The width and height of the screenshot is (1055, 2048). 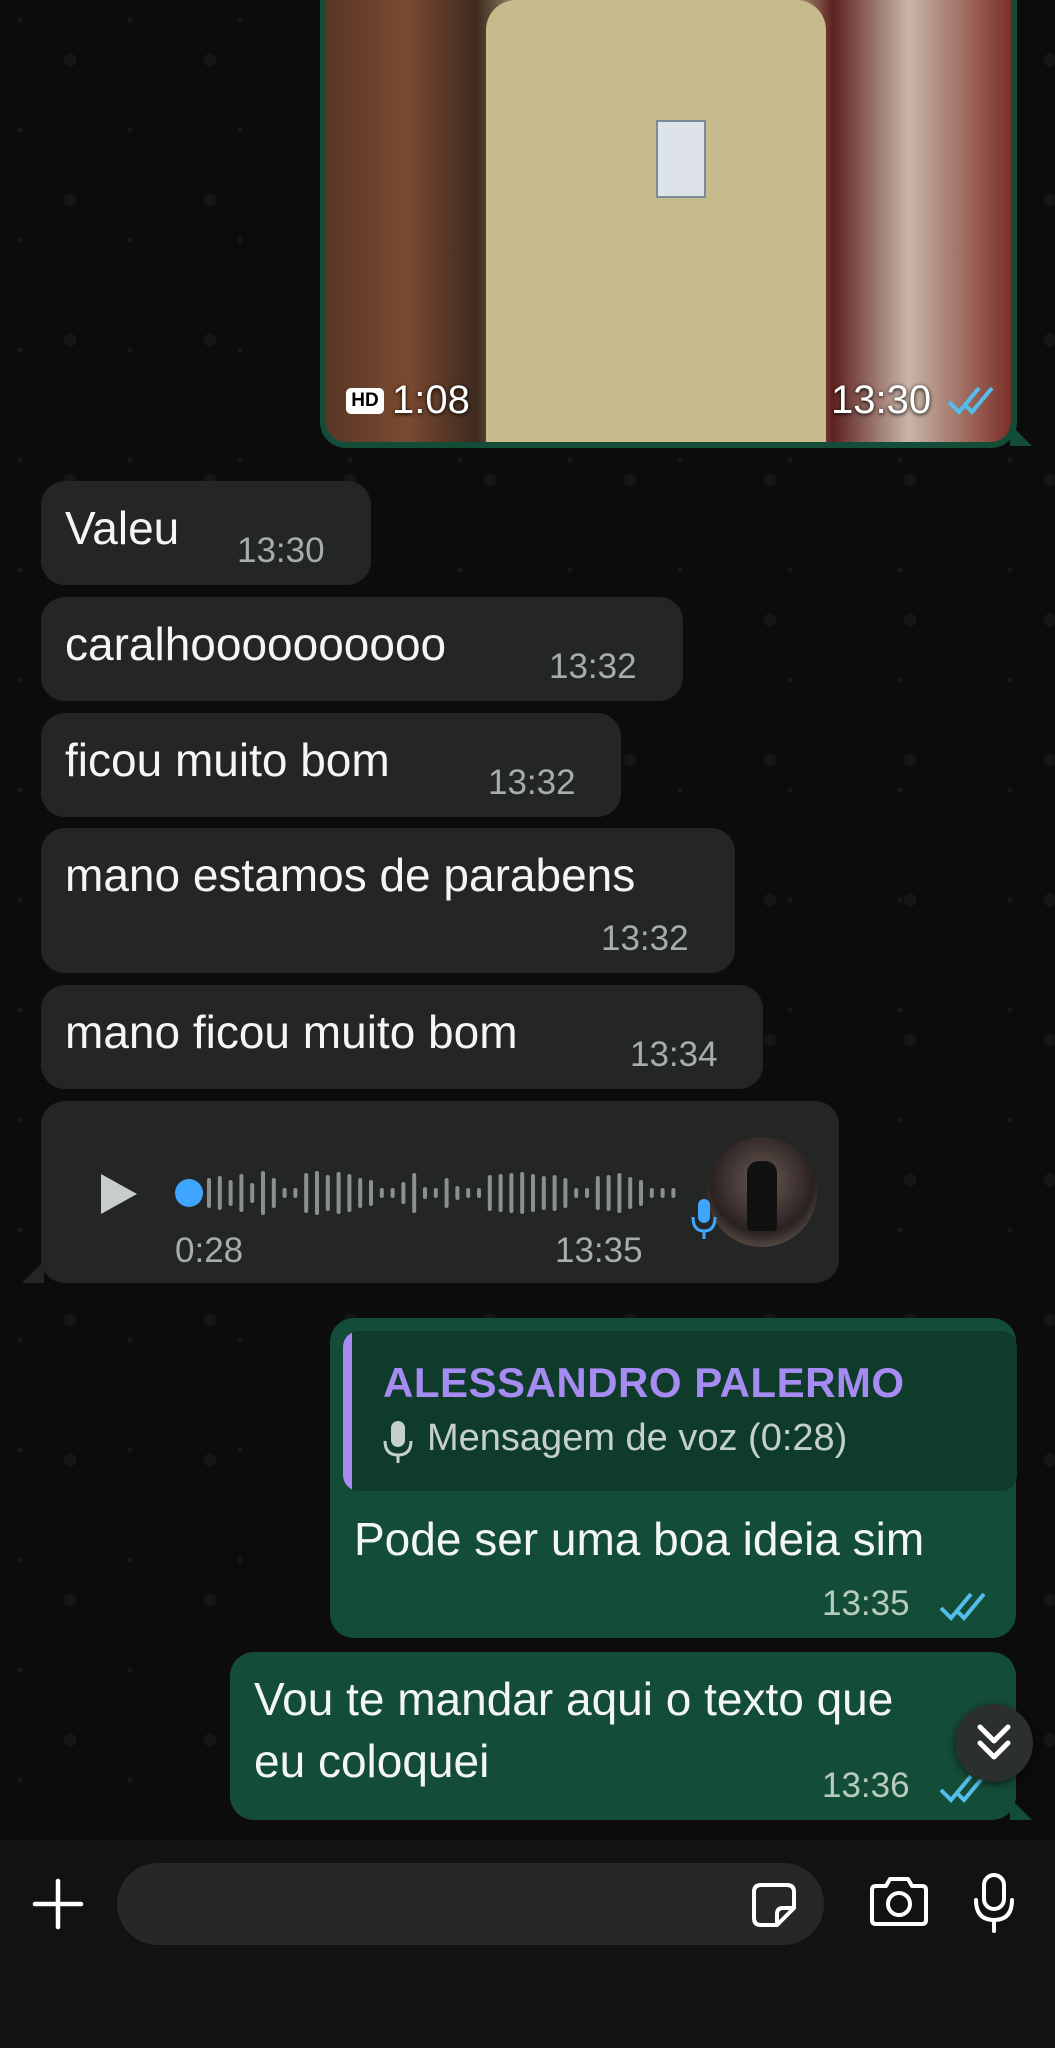 I want to click on incoming-message: caralhoooooooooo 13:32, so click(x=362, y=649).